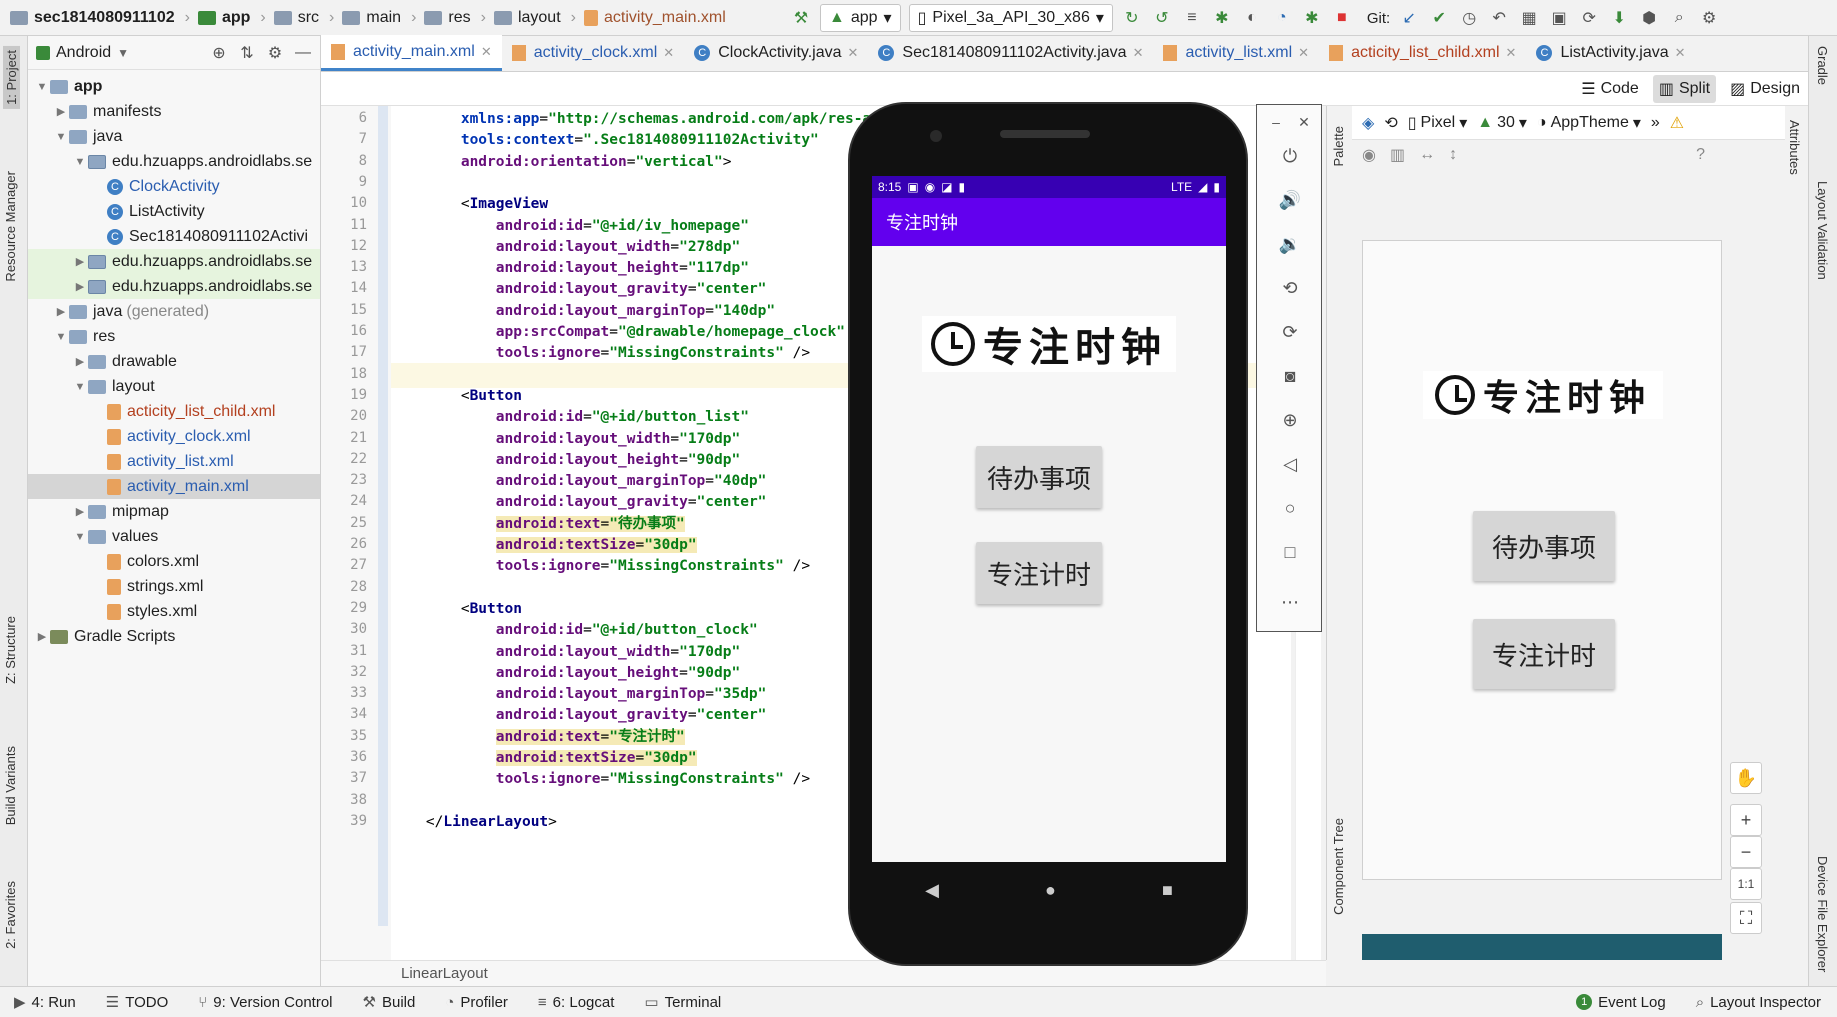  I want to click on run-tool-button: ▶ 4: Run, so click(45, 1002).